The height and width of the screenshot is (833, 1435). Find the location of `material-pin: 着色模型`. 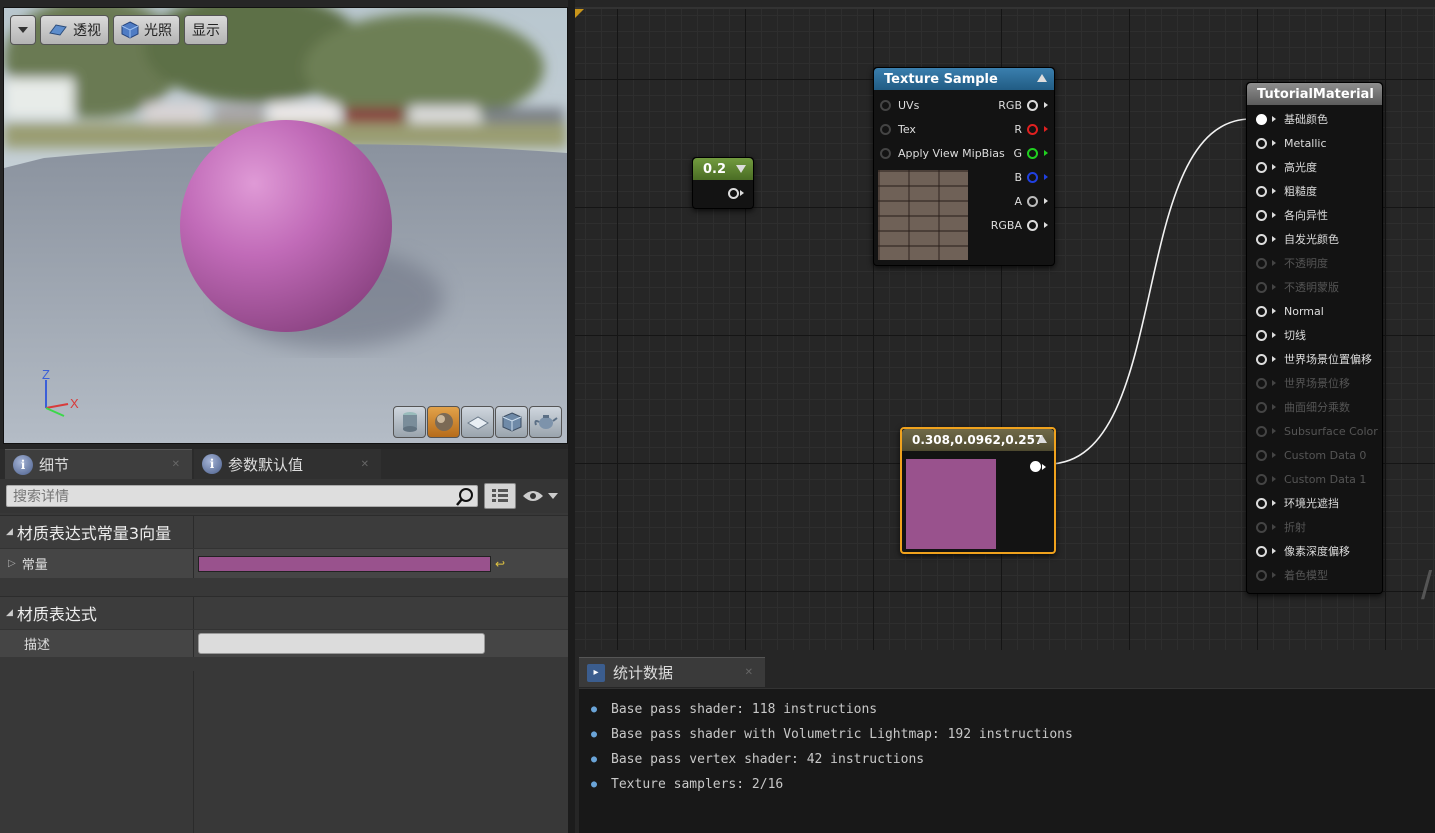

material-pin: 着色模型 is located at coordinates (1314, 575).